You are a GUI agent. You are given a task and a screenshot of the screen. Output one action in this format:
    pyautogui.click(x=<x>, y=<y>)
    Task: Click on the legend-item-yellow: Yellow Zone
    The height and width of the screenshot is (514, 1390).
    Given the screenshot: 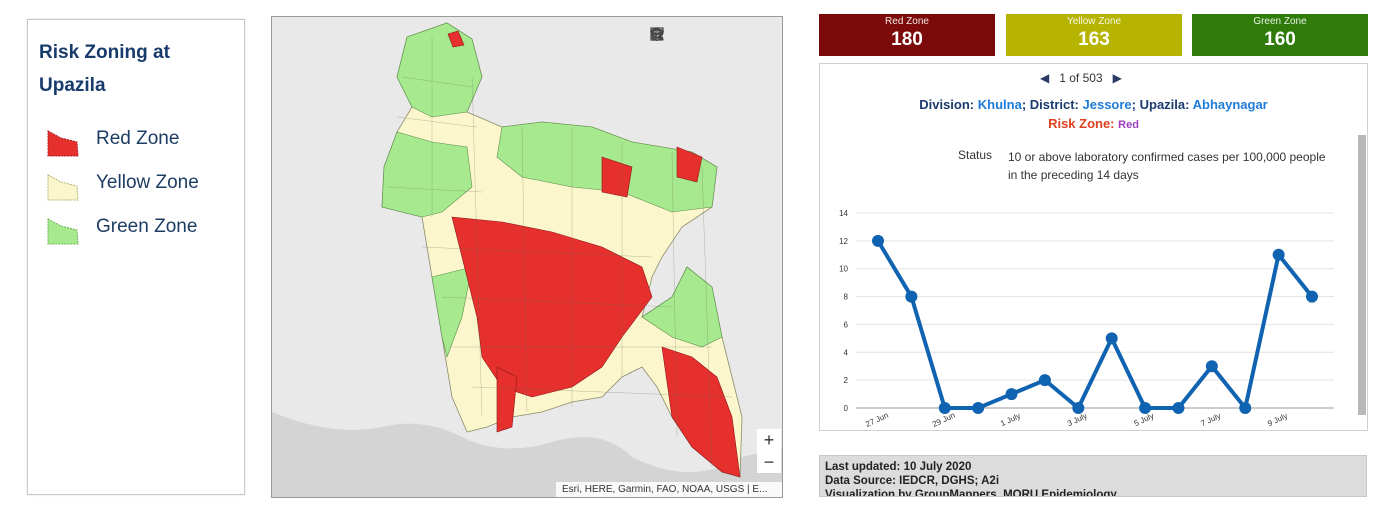 What is the action you would take?
    pyautogui.click(x=140, y=184)
    